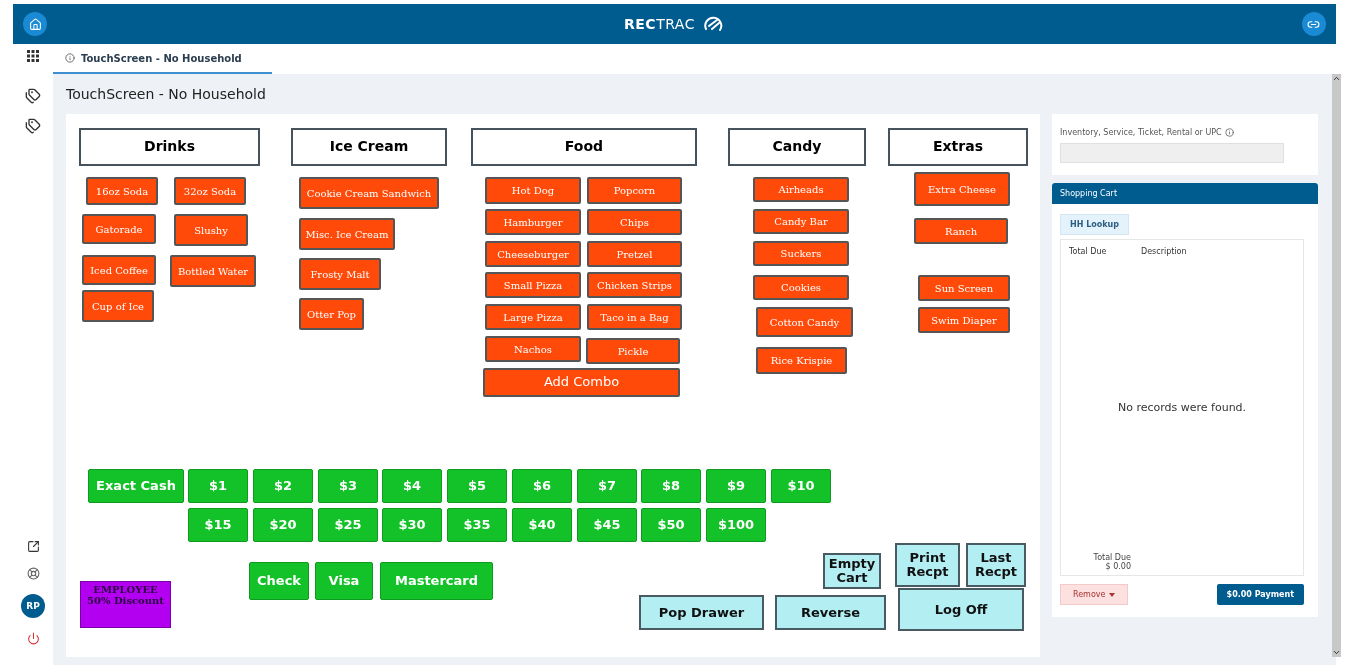 The image size is (1346, 665). I want to click on product-button: Rice Krispie, so click(801, 360).